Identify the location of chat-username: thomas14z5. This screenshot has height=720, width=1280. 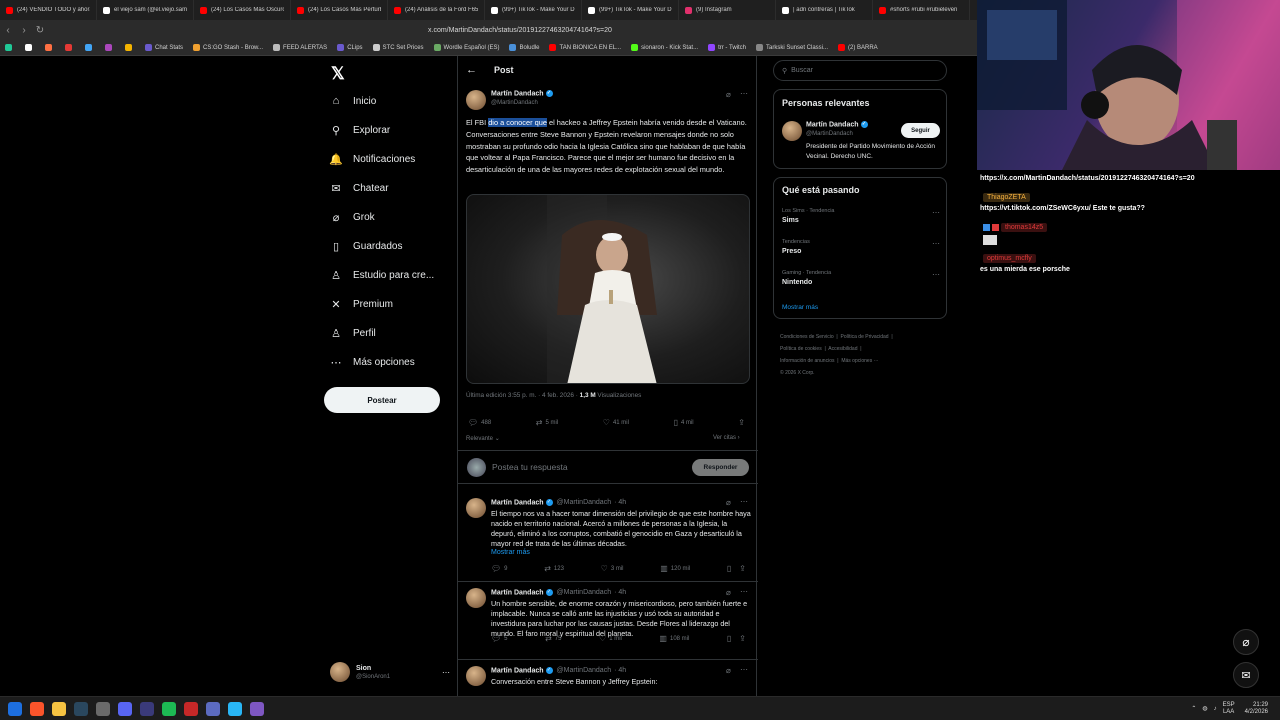
(1024, 227).